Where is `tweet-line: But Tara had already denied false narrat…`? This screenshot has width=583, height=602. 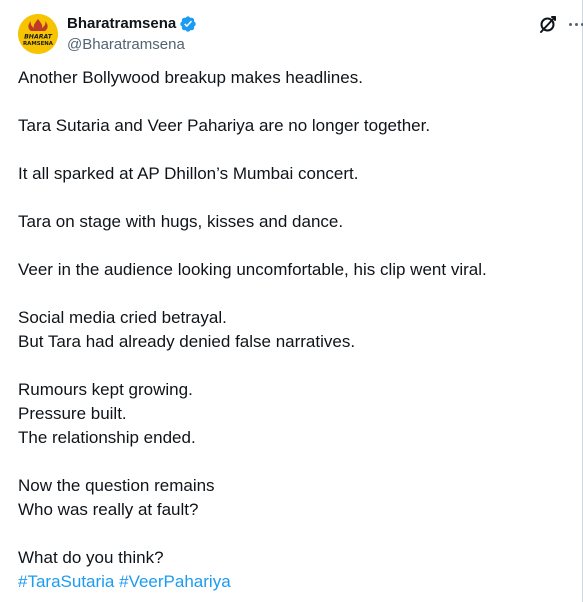 tweet-line: But Tara had already denied false narrat… is located at coordinates (187, 341).